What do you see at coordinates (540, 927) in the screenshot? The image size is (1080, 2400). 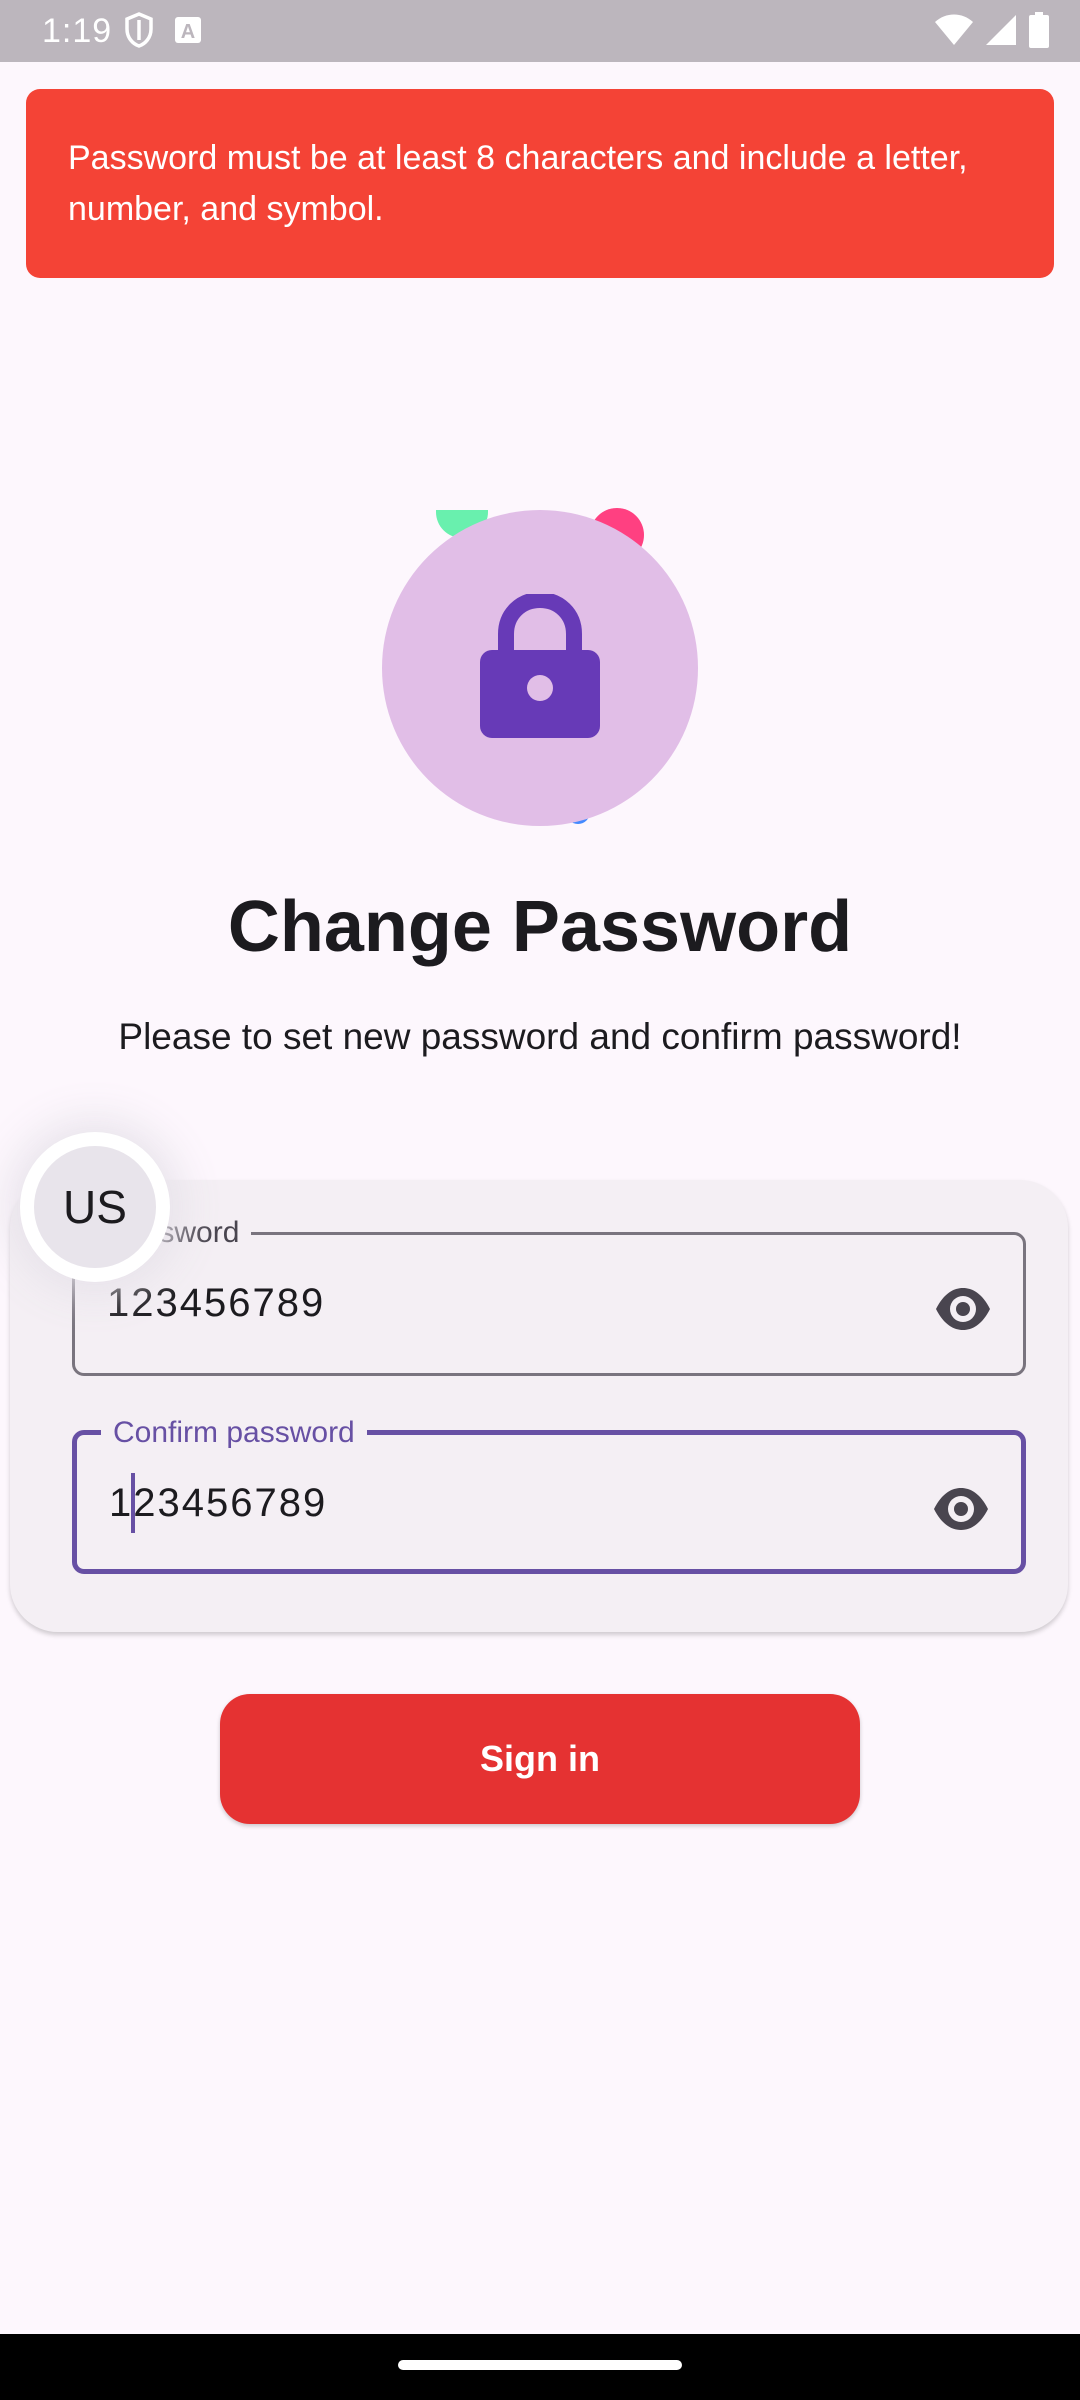 I see `page-title: Change Password` at bounding box center [540, 927].